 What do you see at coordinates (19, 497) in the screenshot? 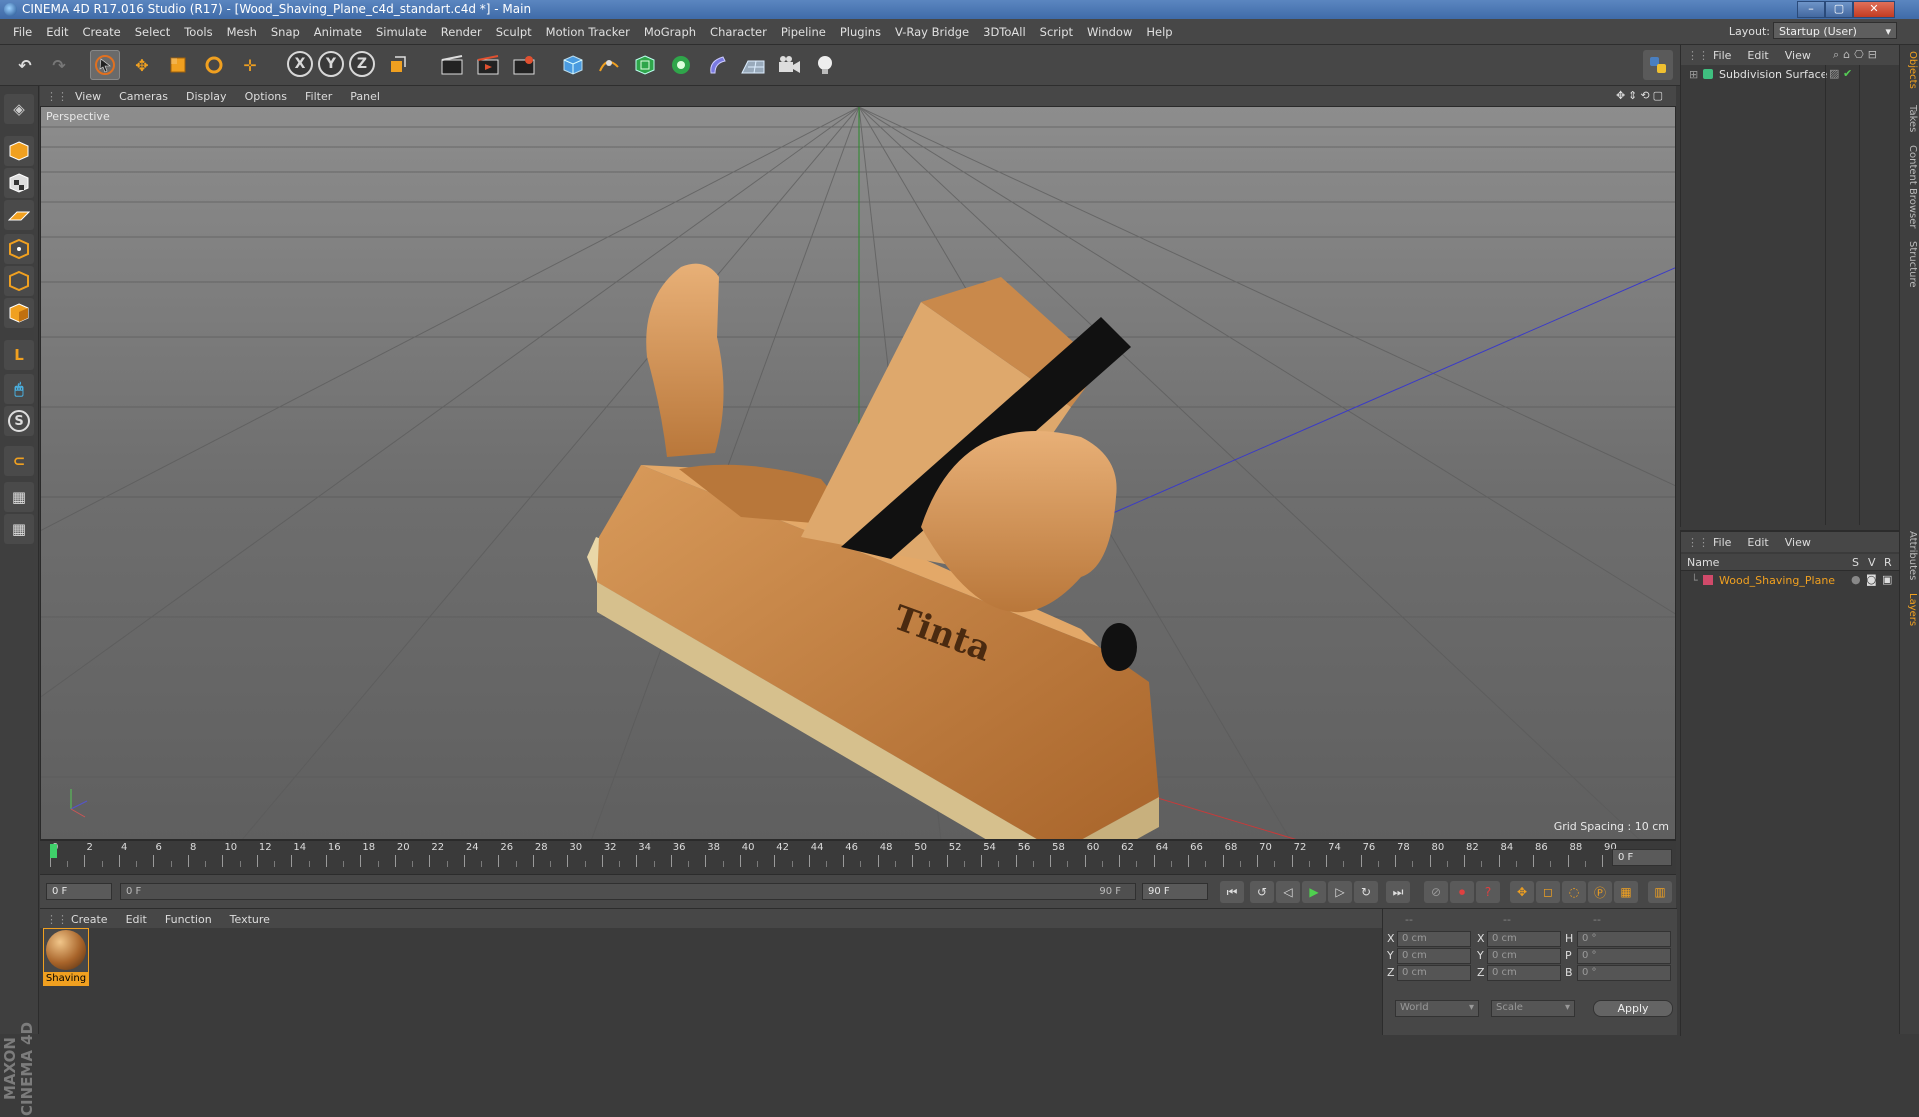
I see `workplane-lock-button: ▦` at bounding box center [19, 497].